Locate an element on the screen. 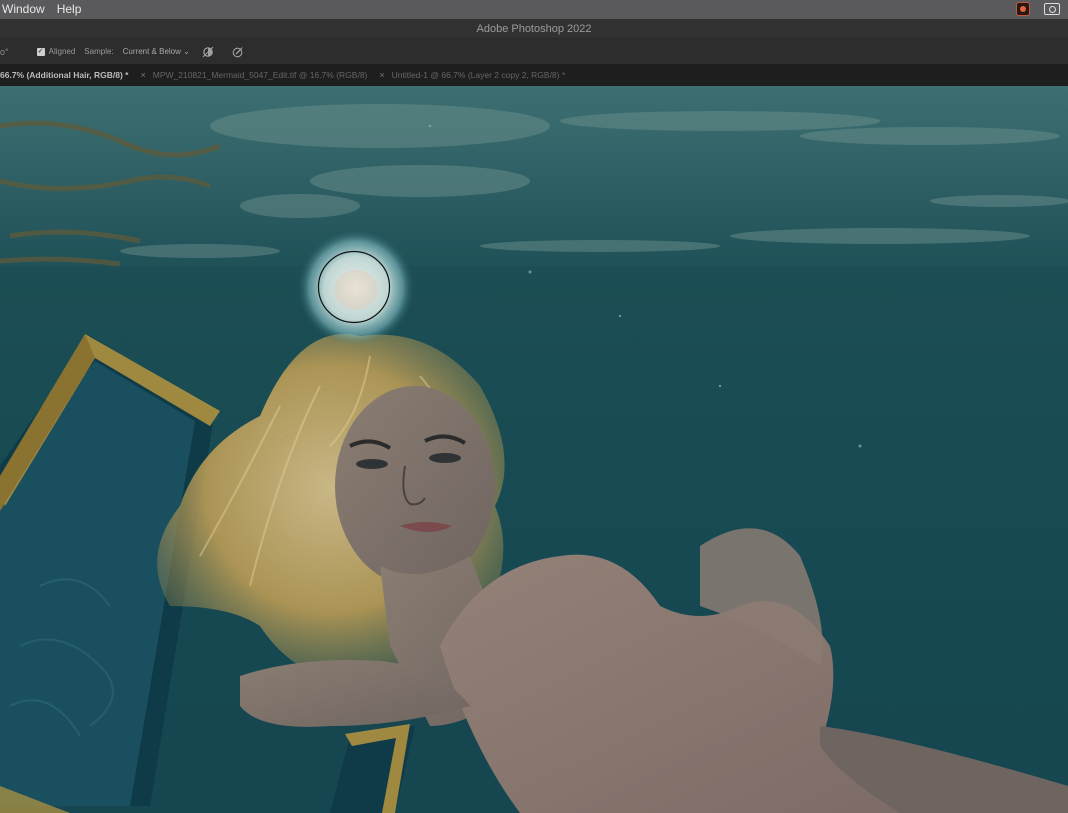 This screenshot has width=1068, height=813. menu-window: Window is located at coordinates (25, 9).